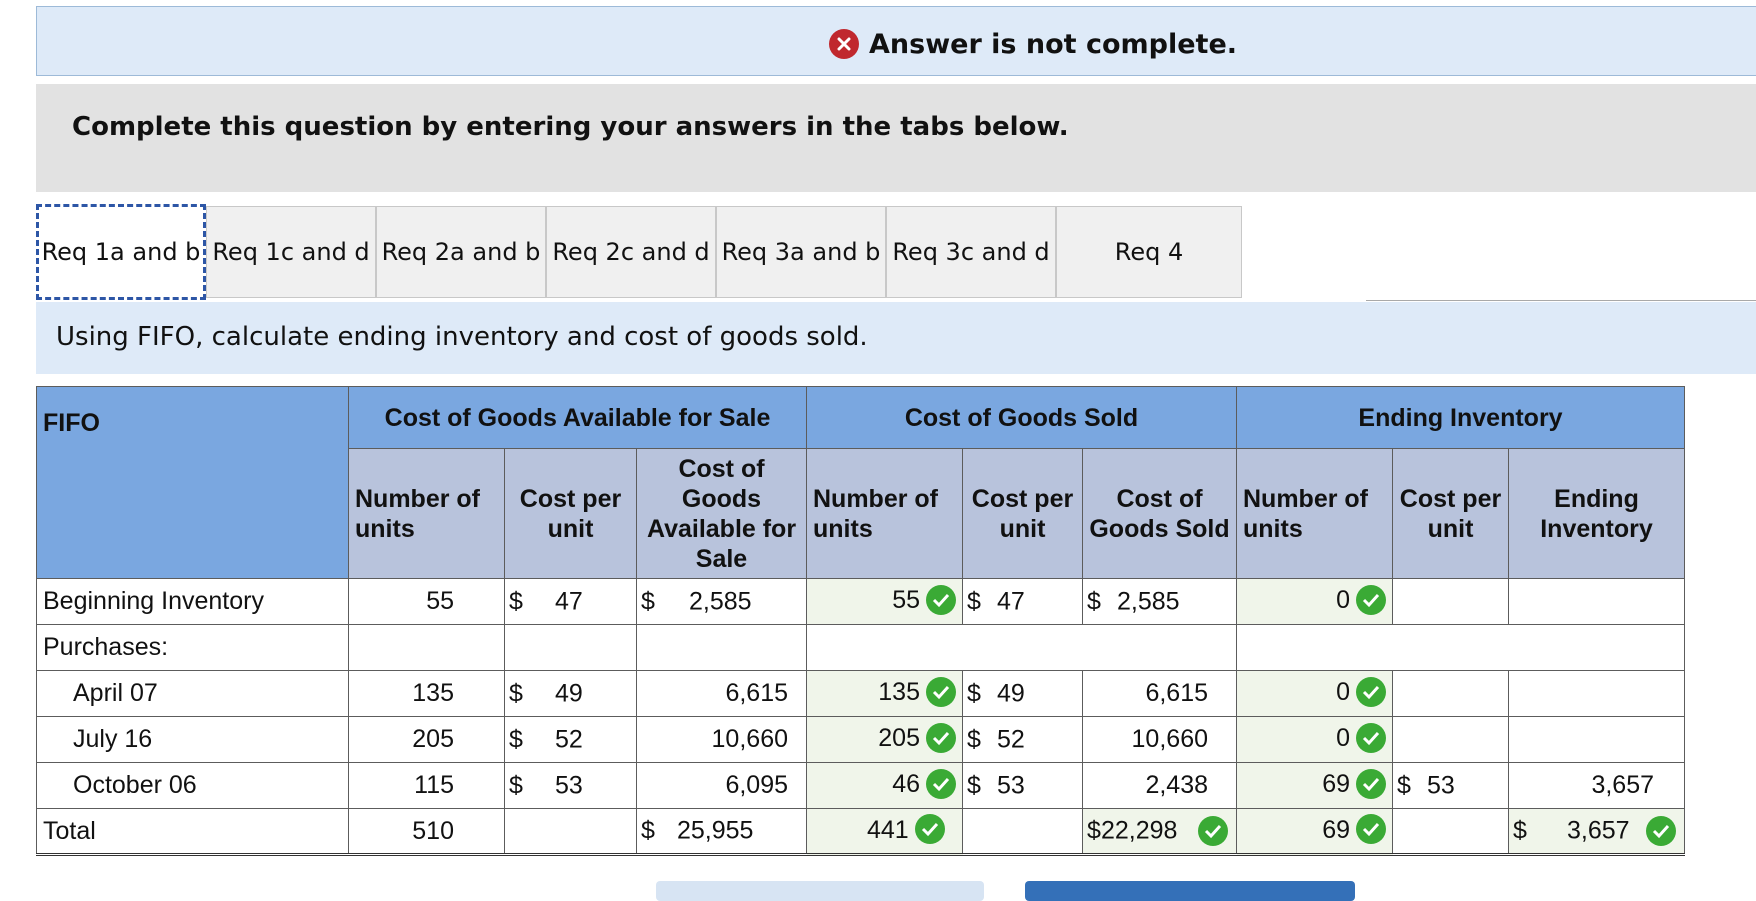 The width and height of the screenshot is (1756, 901). I want to click on cogs-units-input: 46, so click(884, 785).